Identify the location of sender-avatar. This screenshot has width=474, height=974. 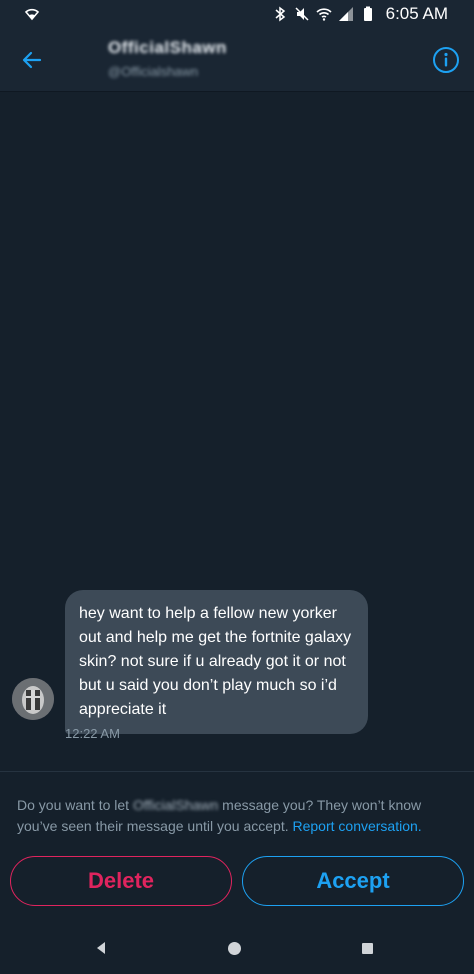
(33, 699).